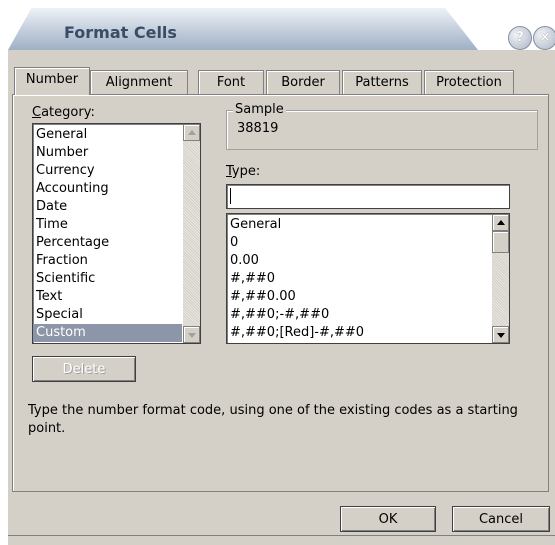 This screenshot has height=545, width=555. I want to click on format-item: #,##0;-#,##0, so click(359, 315).